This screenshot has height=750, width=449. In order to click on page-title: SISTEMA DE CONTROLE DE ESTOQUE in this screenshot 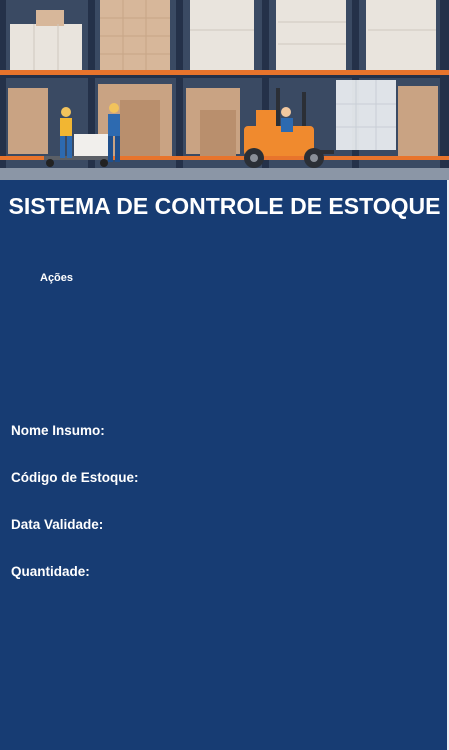, I will do `click(224, 206)`.